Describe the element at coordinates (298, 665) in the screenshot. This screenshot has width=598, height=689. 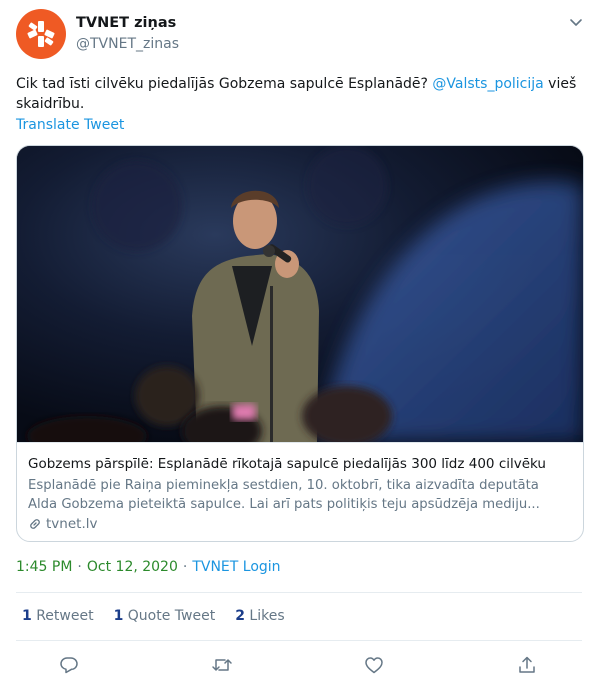
I see `tweet-actions` at that location.